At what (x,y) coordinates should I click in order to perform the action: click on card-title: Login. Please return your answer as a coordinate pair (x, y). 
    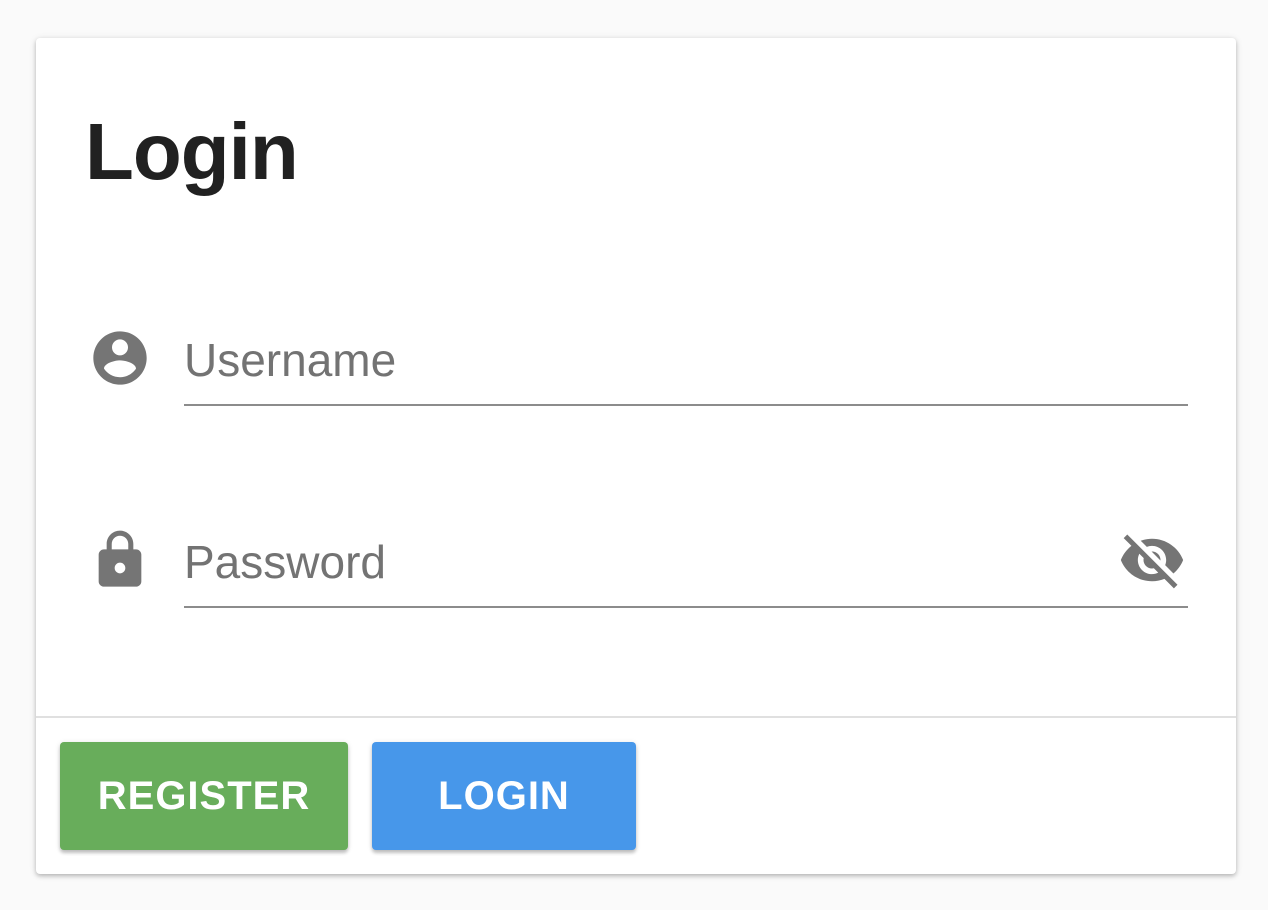
    Looking at the image, I should click on (192, 151).